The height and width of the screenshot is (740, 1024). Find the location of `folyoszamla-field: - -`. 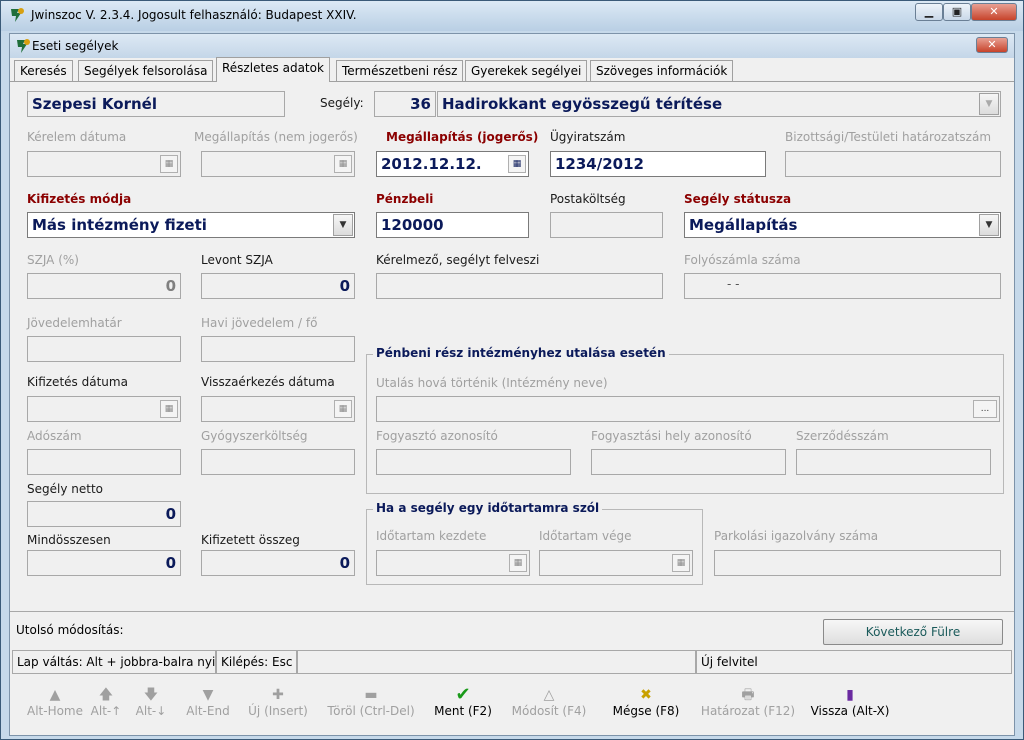

folyoszamla-field: - - is located at coordinates (842, 286).